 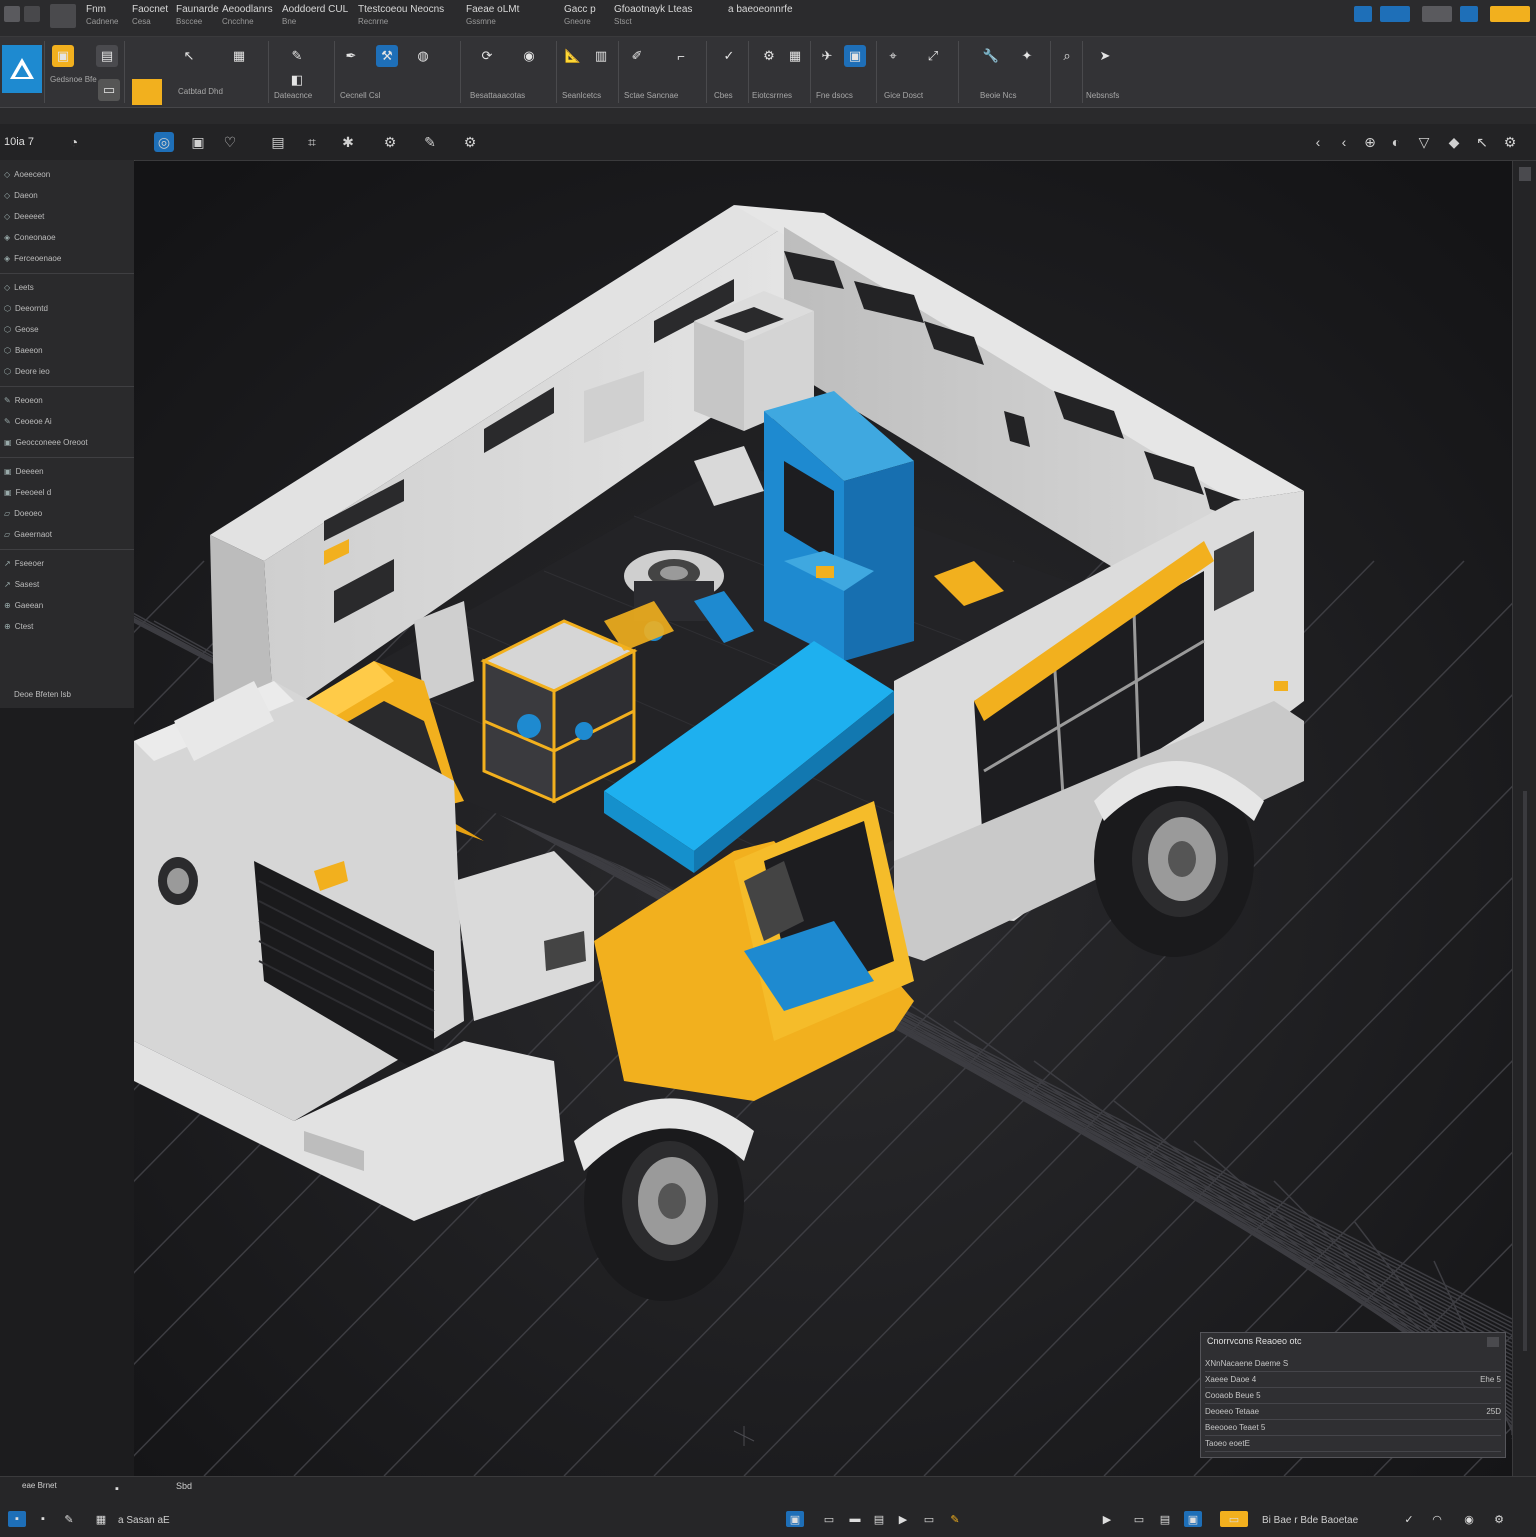 What do you see at coordinates (1424, 142) in the screenshot?
I see `light-icon: ▽` at bounding box center [1424, 142].